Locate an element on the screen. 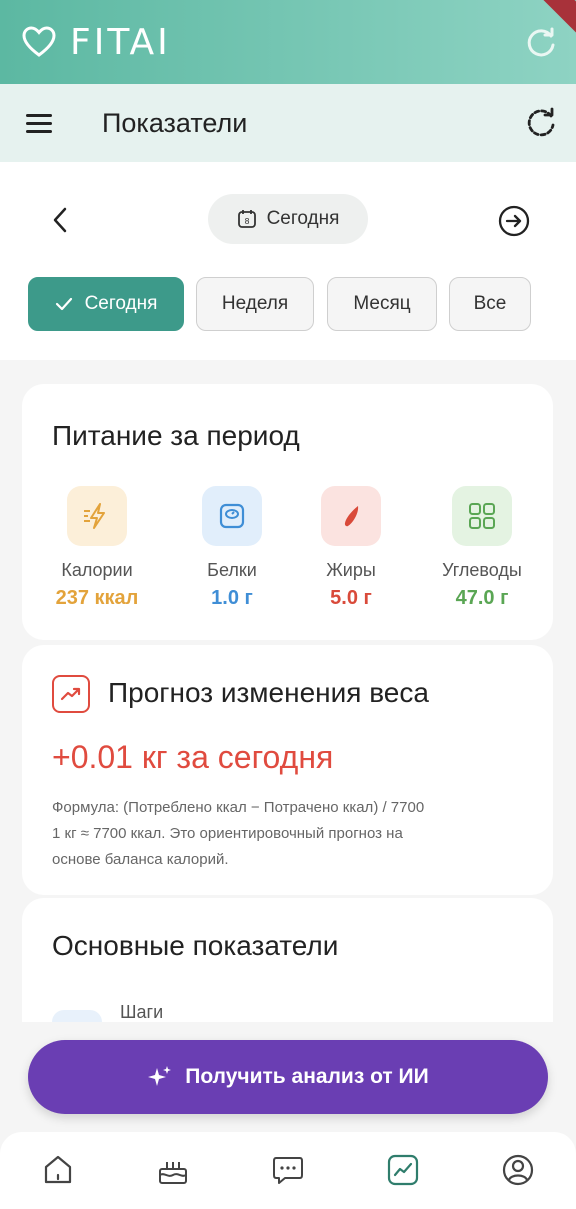 The width and height of the screenshot is (576, 1209). heart-icon is located at coordinates (39, 41).